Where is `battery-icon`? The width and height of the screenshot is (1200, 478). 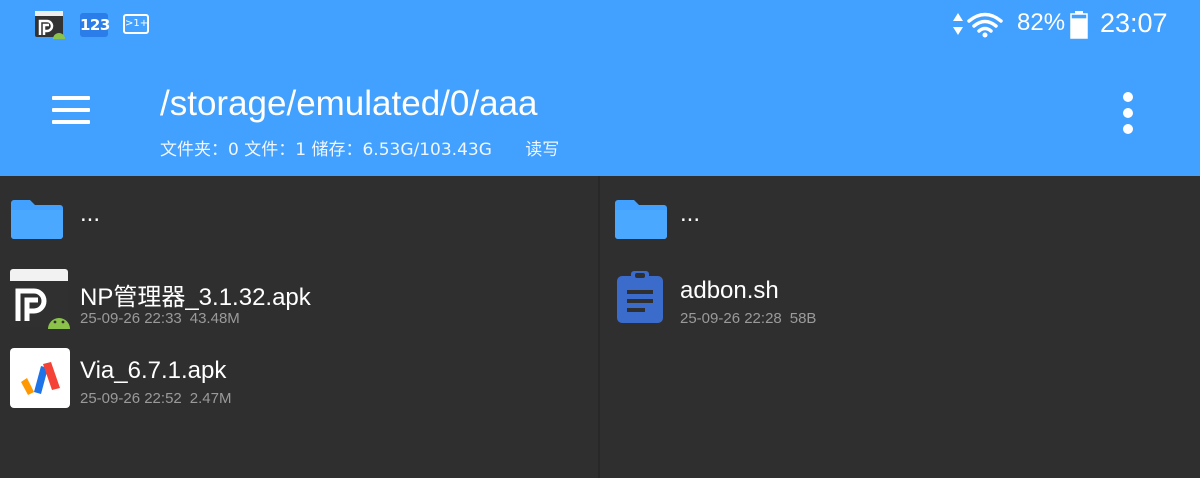
battery-icon is located at coordinates (1079, 25).